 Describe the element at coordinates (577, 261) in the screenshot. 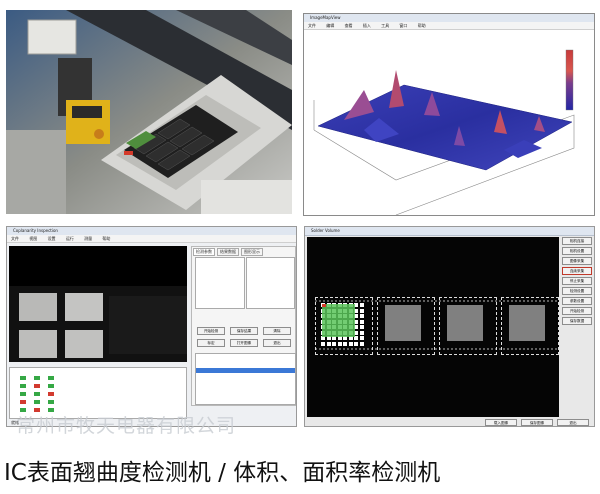

I see `grab-image-button: 图像采集` at that location.